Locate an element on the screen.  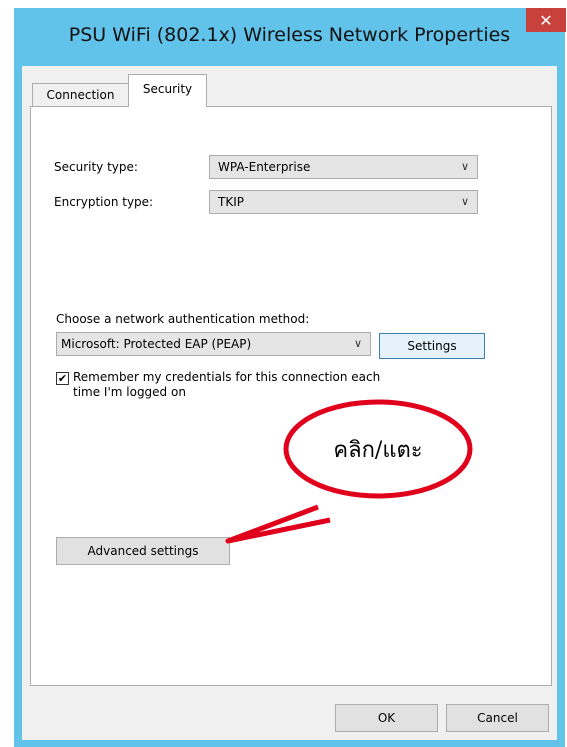
callout-tail is located at coordinates (278, 524).